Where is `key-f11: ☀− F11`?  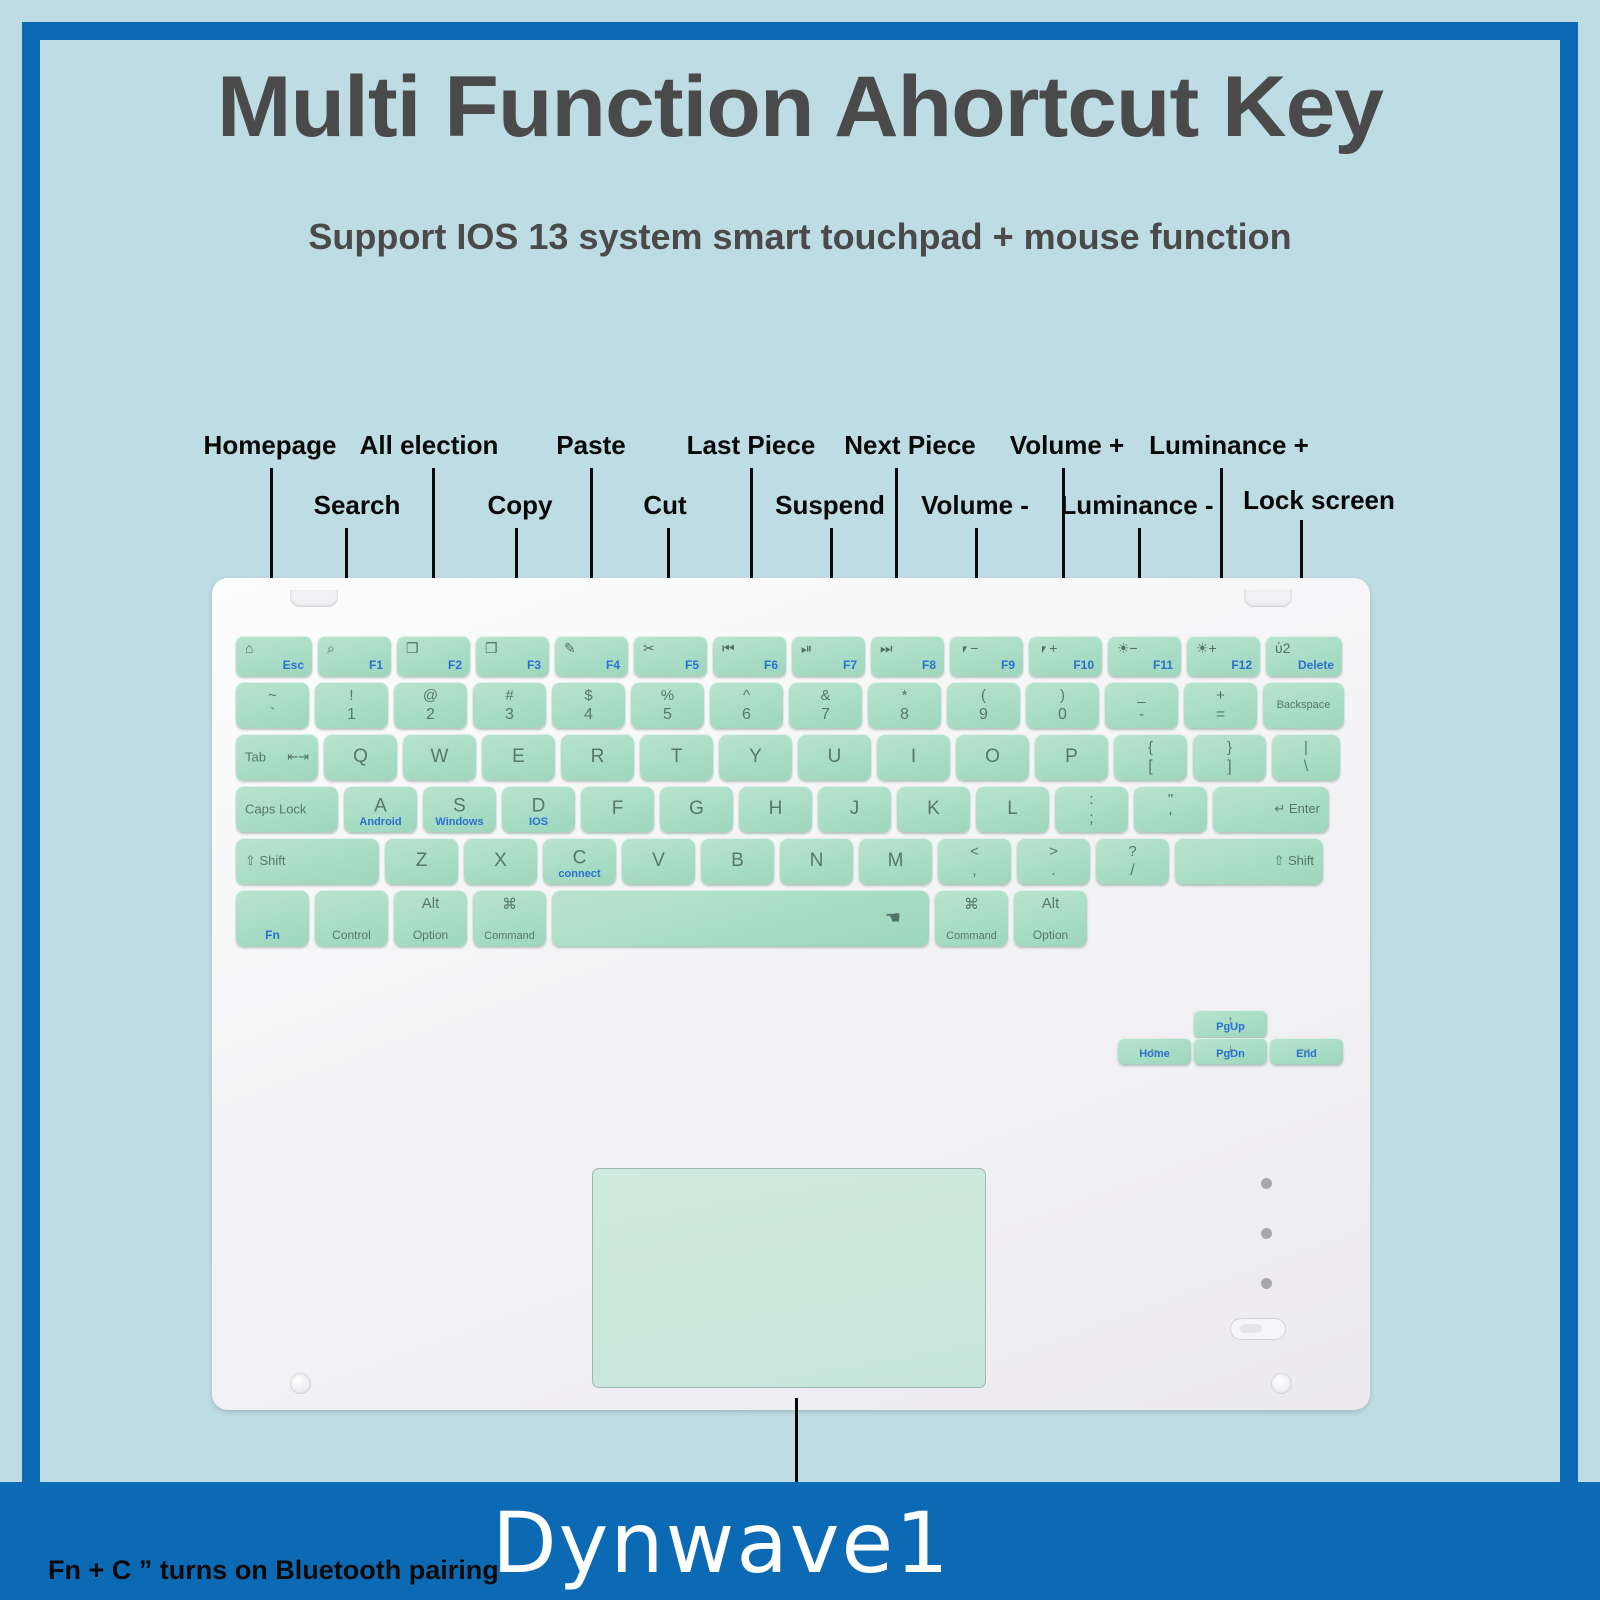
key-f11: ☀− F11 is located at coordinates (1144, 656).